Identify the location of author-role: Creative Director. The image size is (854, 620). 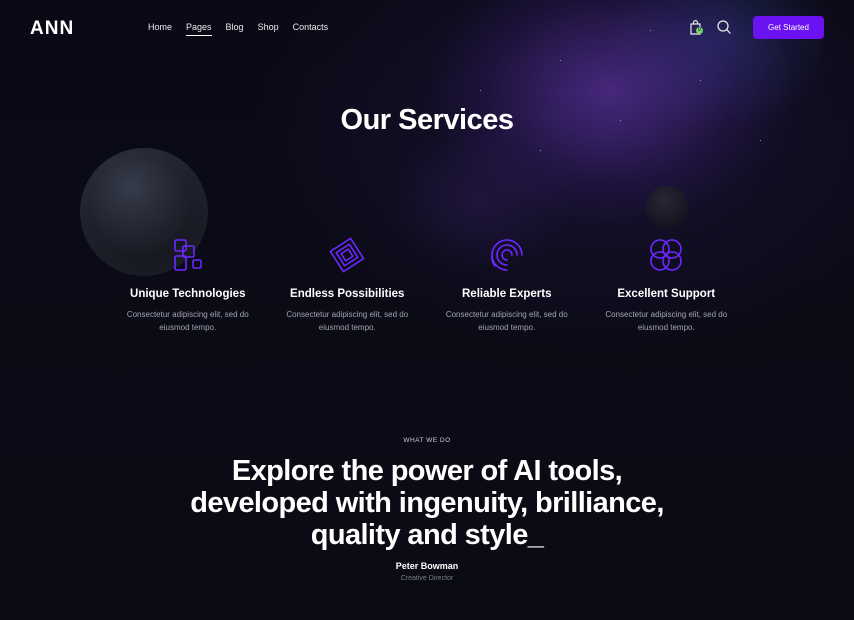
(427, 578).